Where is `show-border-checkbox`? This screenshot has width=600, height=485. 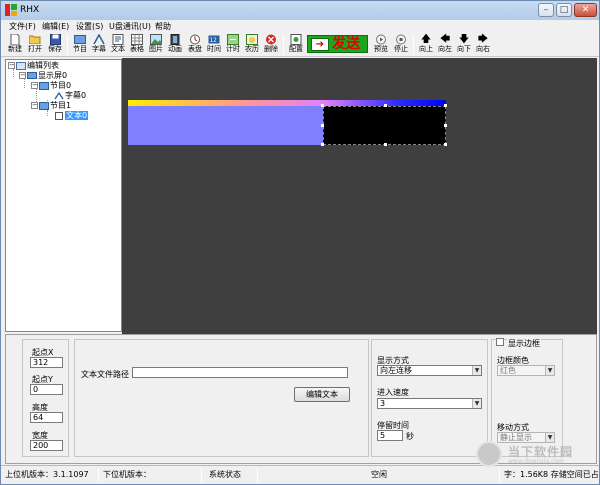 show-border-checkbox is located at coordinates (500, 342).